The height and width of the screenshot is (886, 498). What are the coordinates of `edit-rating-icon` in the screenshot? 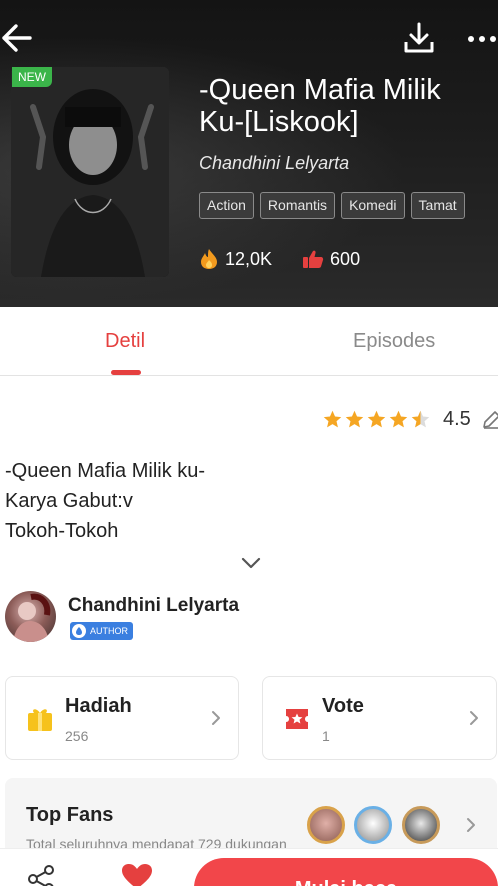 It's located at (489, 420).